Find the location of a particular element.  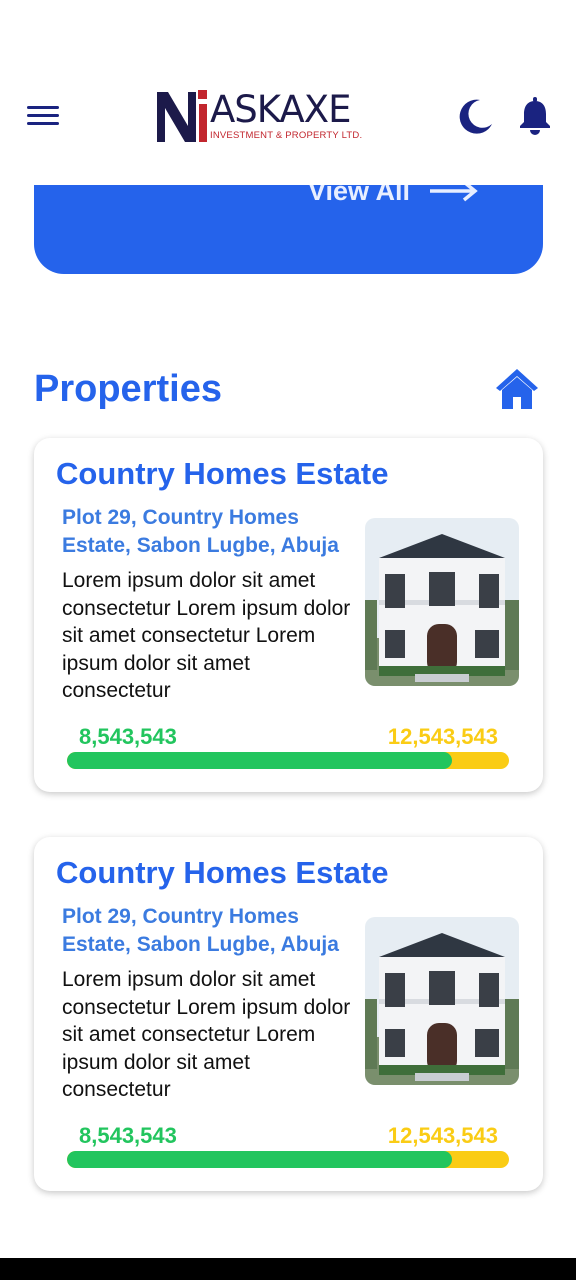

home-icon is located at coordinates (517, 389).